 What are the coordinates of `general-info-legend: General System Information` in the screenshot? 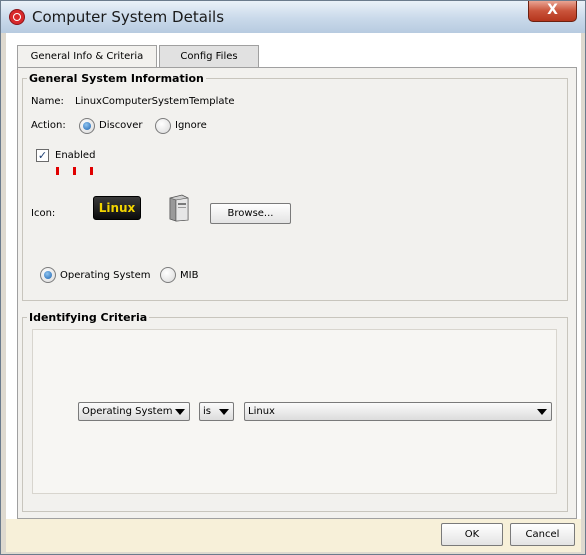 It's located at (116, 78).